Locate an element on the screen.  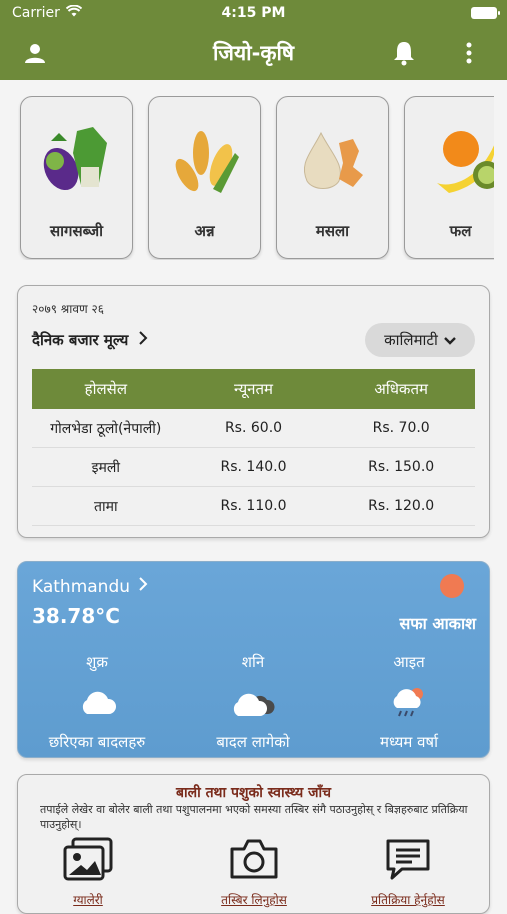
column-header: अधिकतम is located at coordinates (401, 389).